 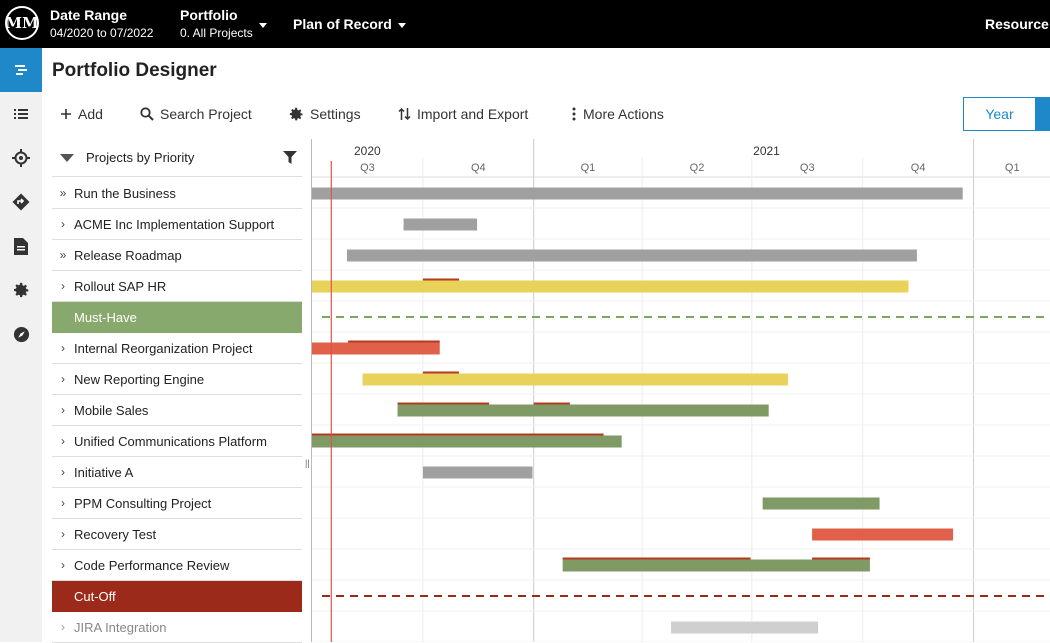 I want to click on project-row-label: ACME Inc Implementation Support, so click(x=174, y=224).